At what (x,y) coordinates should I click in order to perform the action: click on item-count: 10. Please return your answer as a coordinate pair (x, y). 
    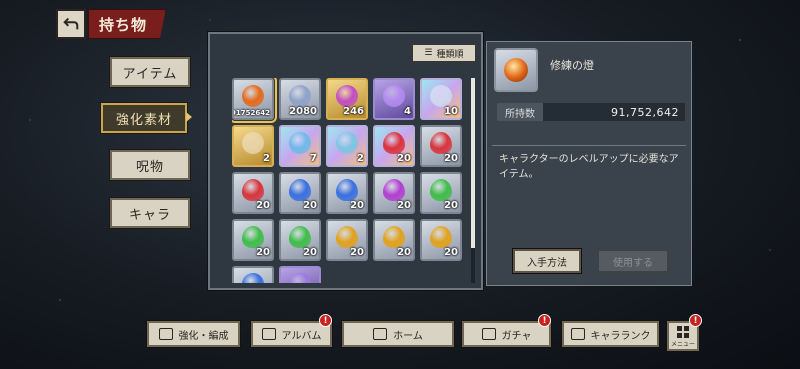
    Looking at the image, I should click on (451, 111).